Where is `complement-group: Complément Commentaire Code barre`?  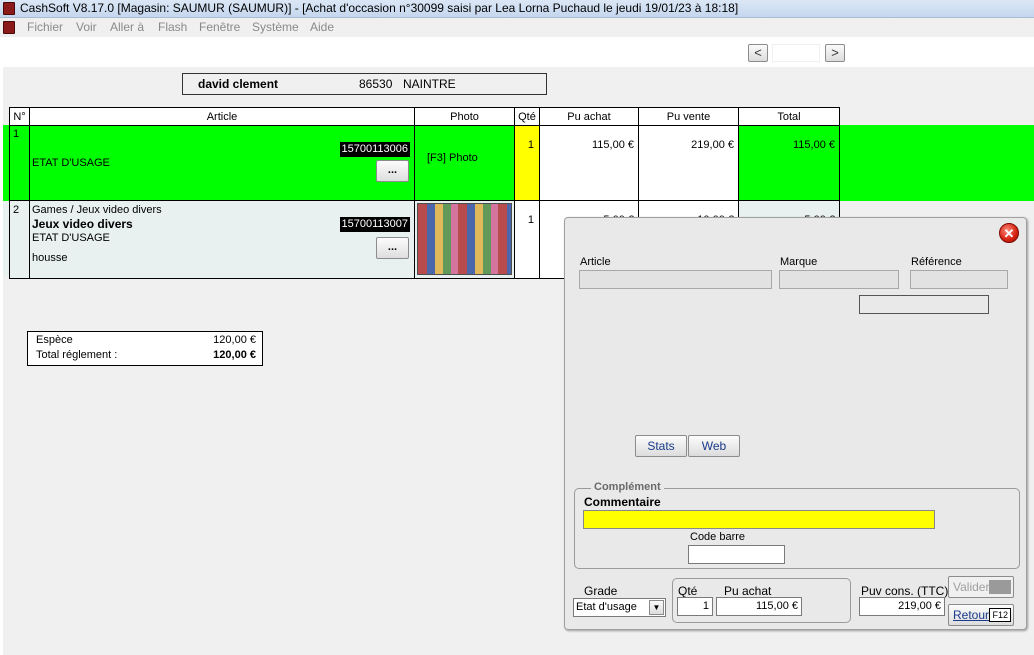 complement-group: Complément Commentaire Code barre is located at coordinates (797, 525).